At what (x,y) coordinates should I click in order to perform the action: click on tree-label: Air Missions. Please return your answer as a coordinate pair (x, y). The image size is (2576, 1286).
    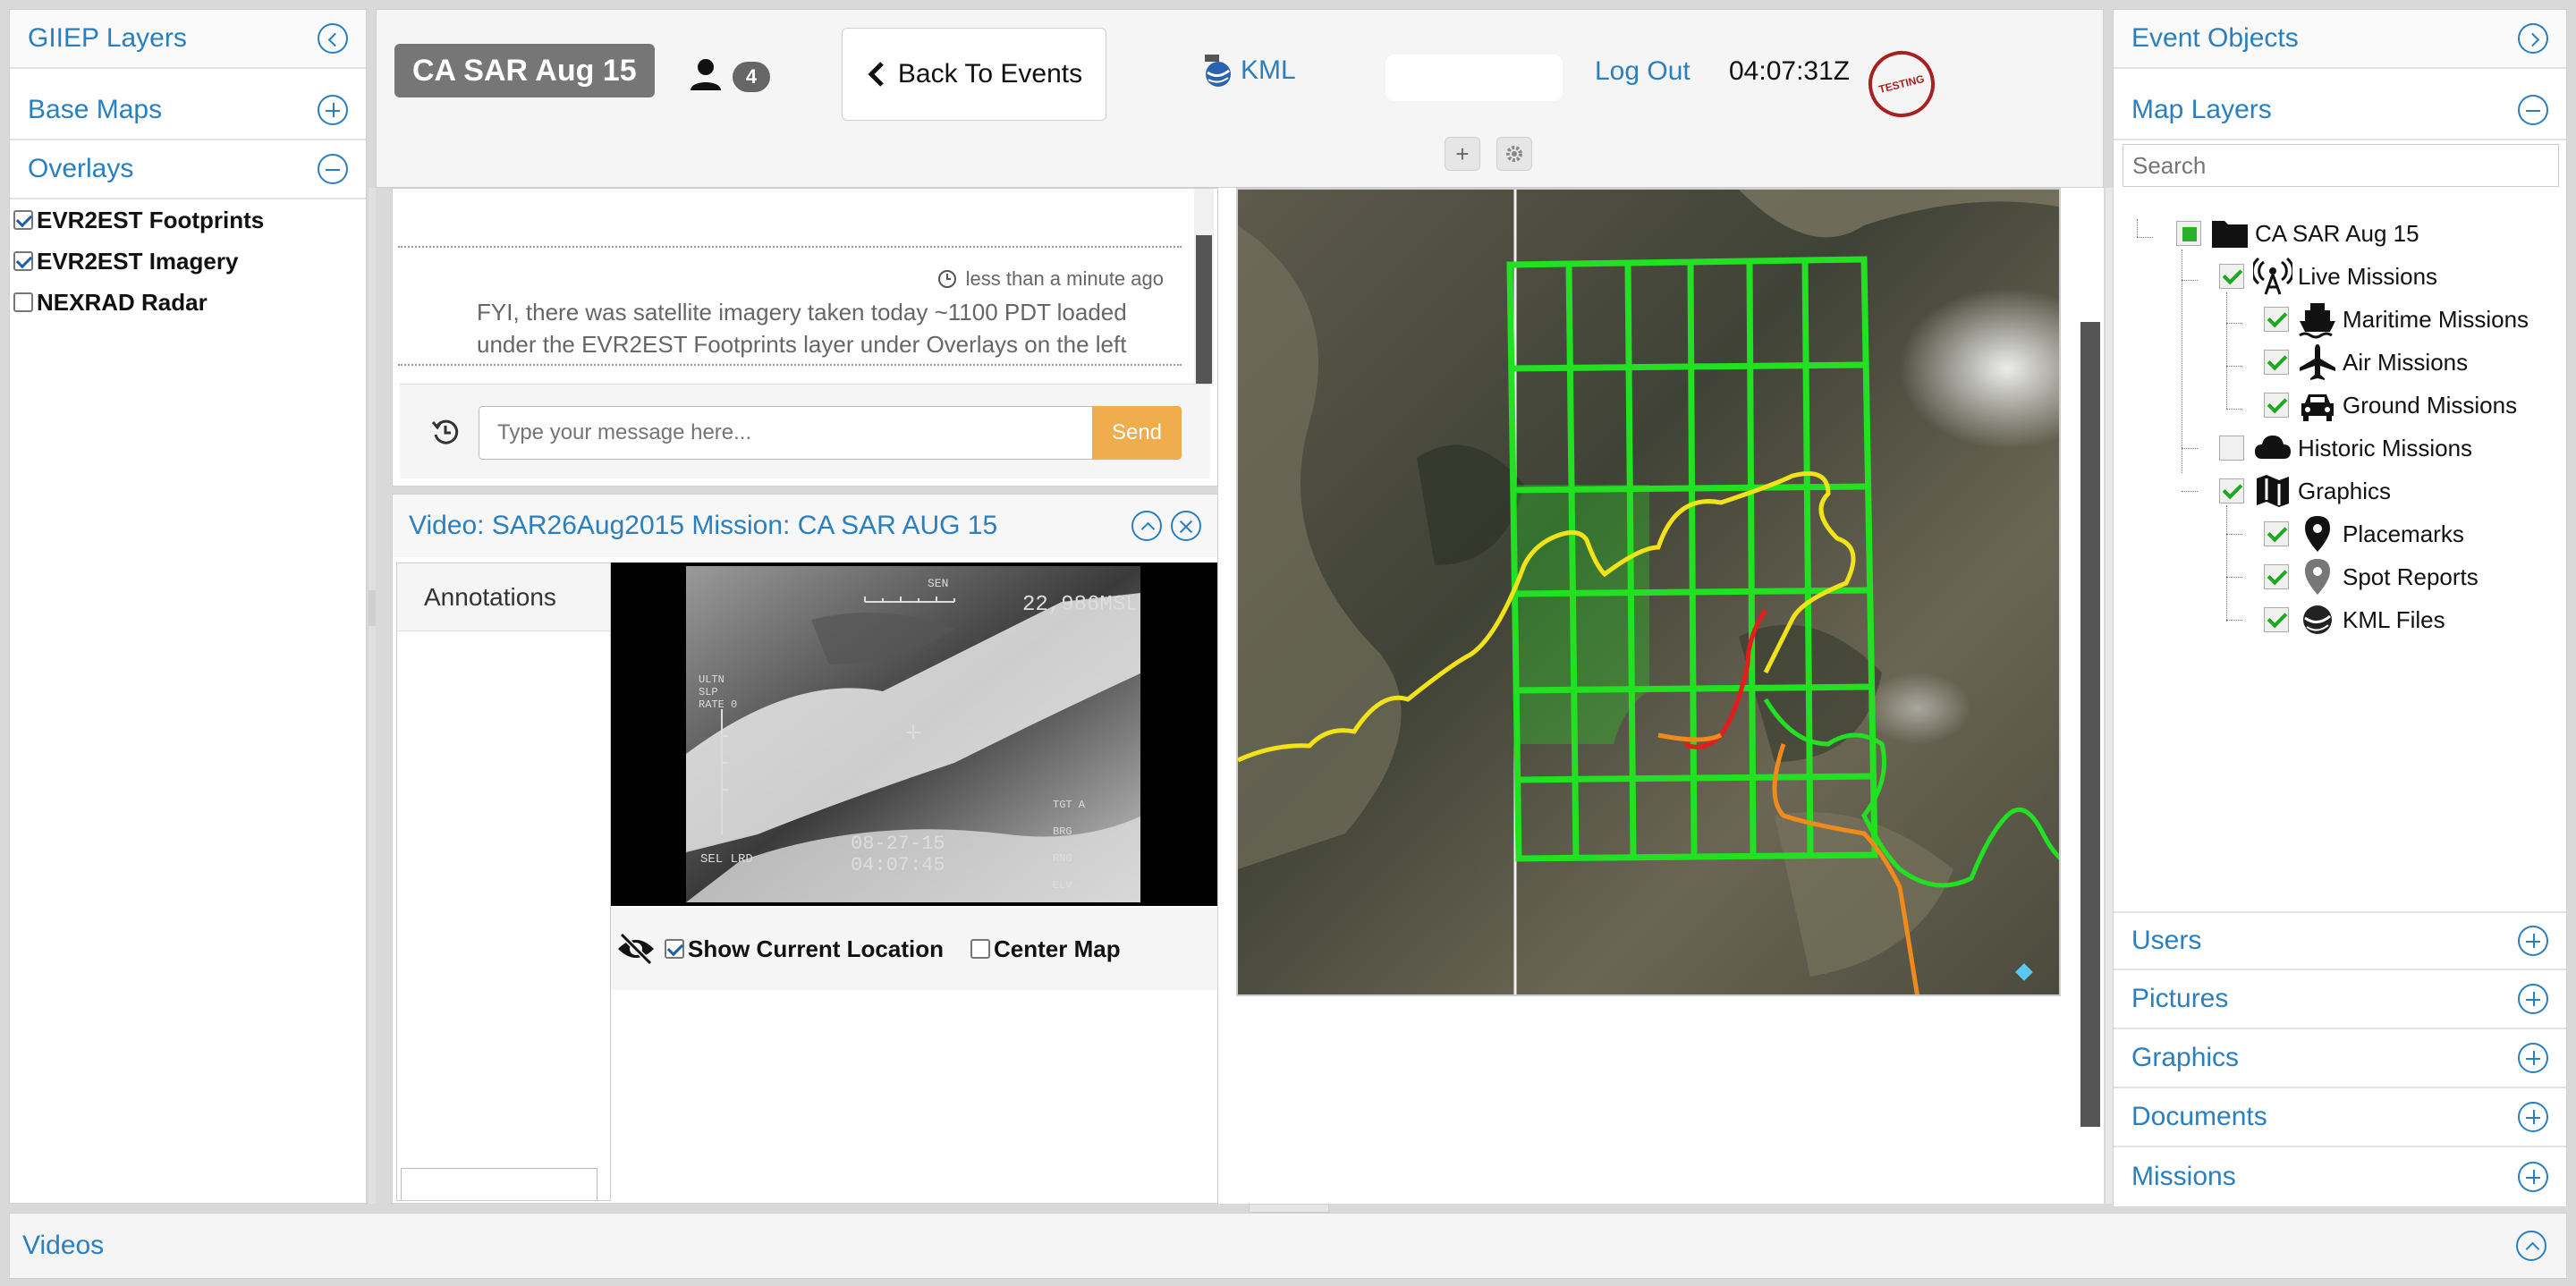
    Looking at the image, I should click on (2406, 362).